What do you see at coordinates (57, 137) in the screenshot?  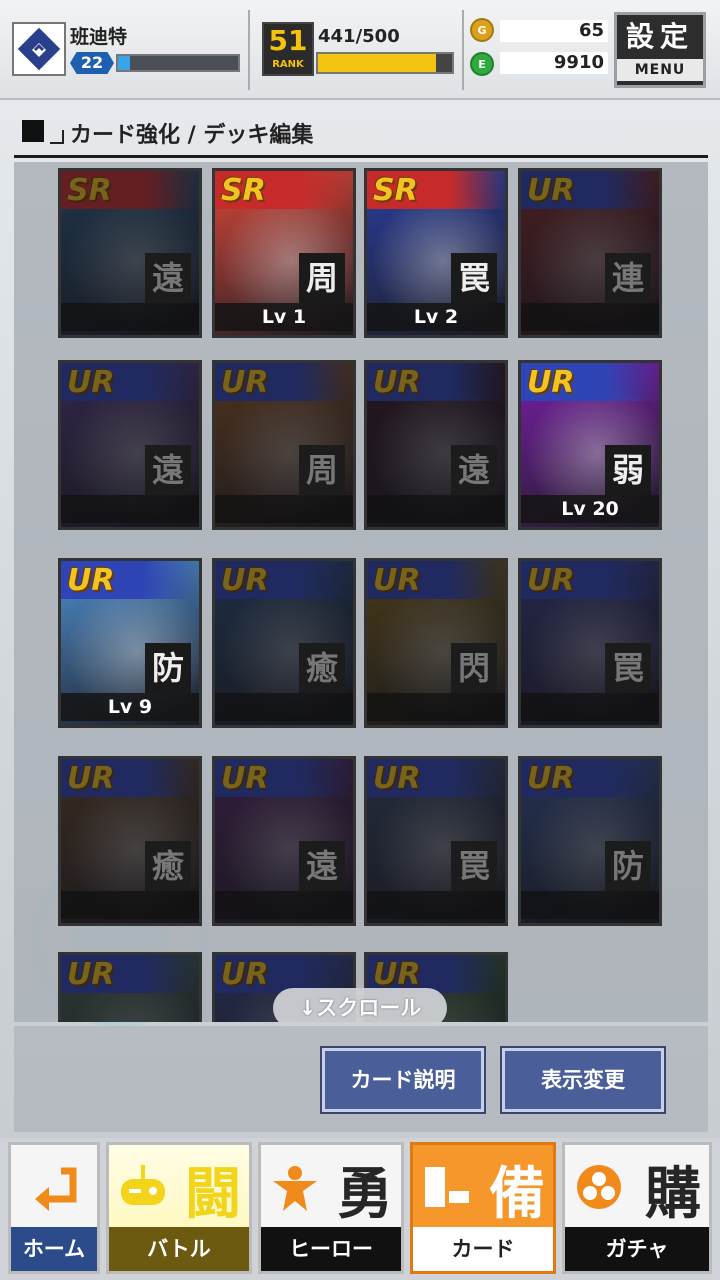 I see `section-corner-icon` at bounding box center [57, 137].